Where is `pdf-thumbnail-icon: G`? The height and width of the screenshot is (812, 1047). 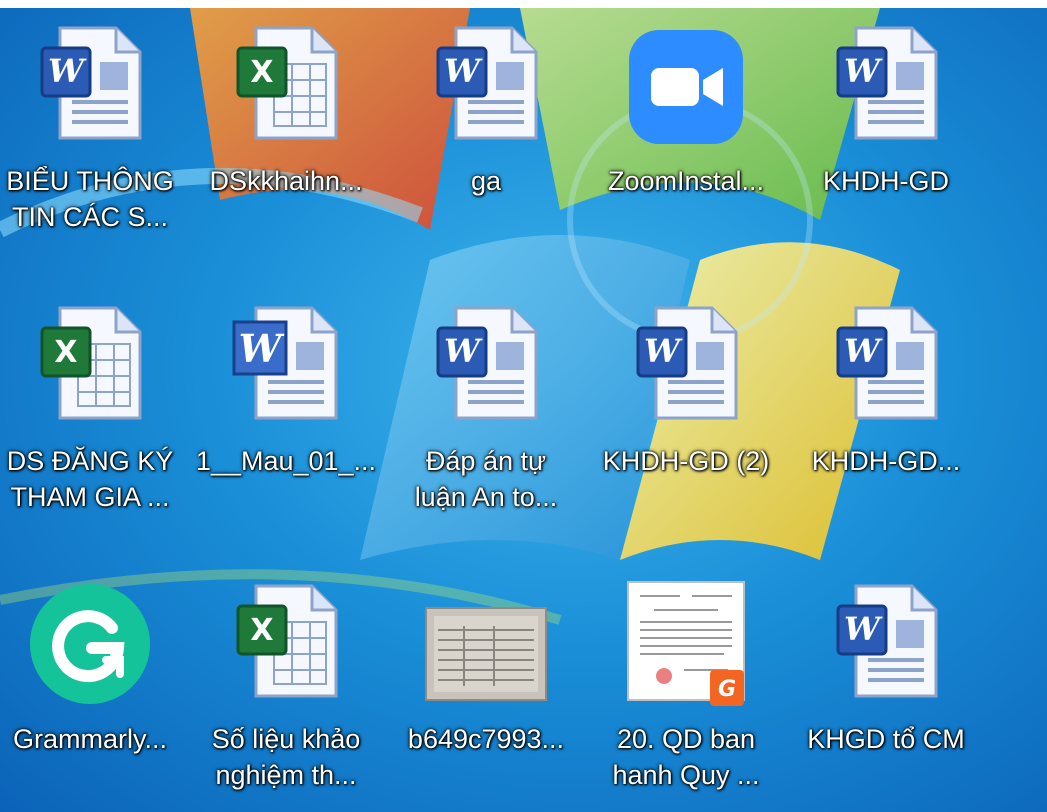
pdf-thumbnail-icon: G is located at coordinates (686, 644).